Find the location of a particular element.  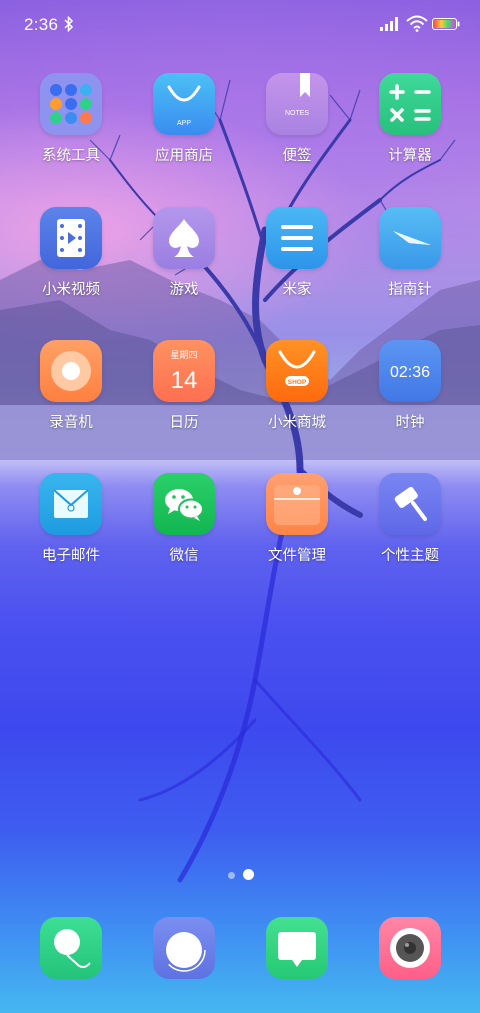

paint-roller-icon is located at coordinates (410, 504).